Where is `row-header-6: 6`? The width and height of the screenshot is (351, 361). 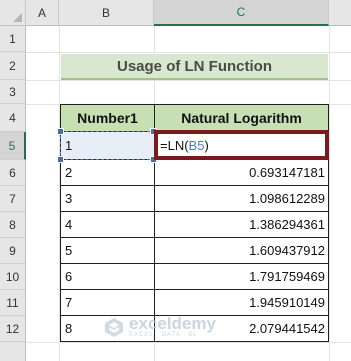
row-header-6: 6 is located at coordinates (13, 173).